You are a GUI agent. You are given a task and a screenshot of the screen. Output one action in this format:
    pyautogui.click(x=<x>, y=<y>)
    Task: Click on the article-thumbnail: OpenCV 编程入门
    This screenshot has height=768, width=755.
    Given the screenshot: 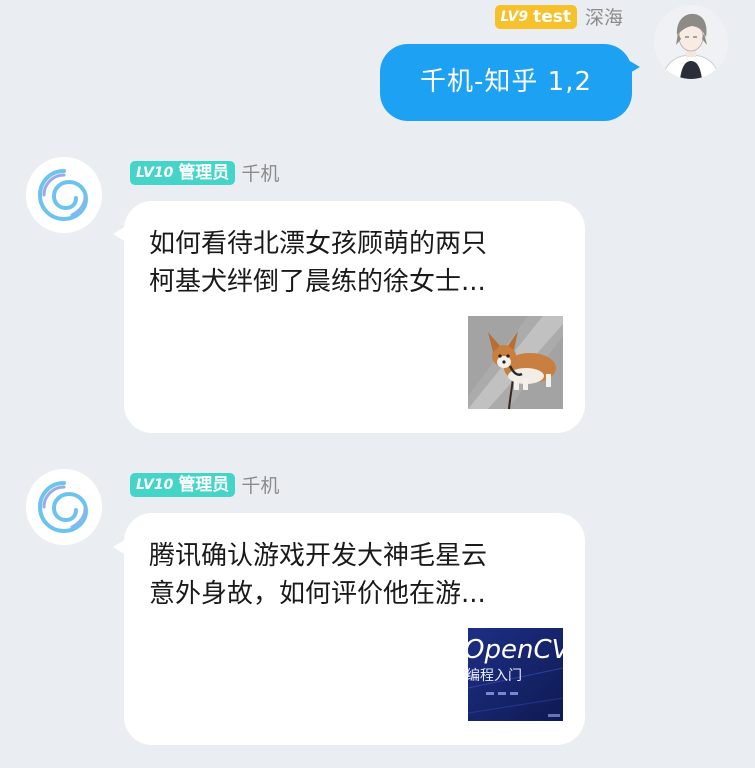 What is the action you would take?
    pyautogui.click(x=515, y=674)
    